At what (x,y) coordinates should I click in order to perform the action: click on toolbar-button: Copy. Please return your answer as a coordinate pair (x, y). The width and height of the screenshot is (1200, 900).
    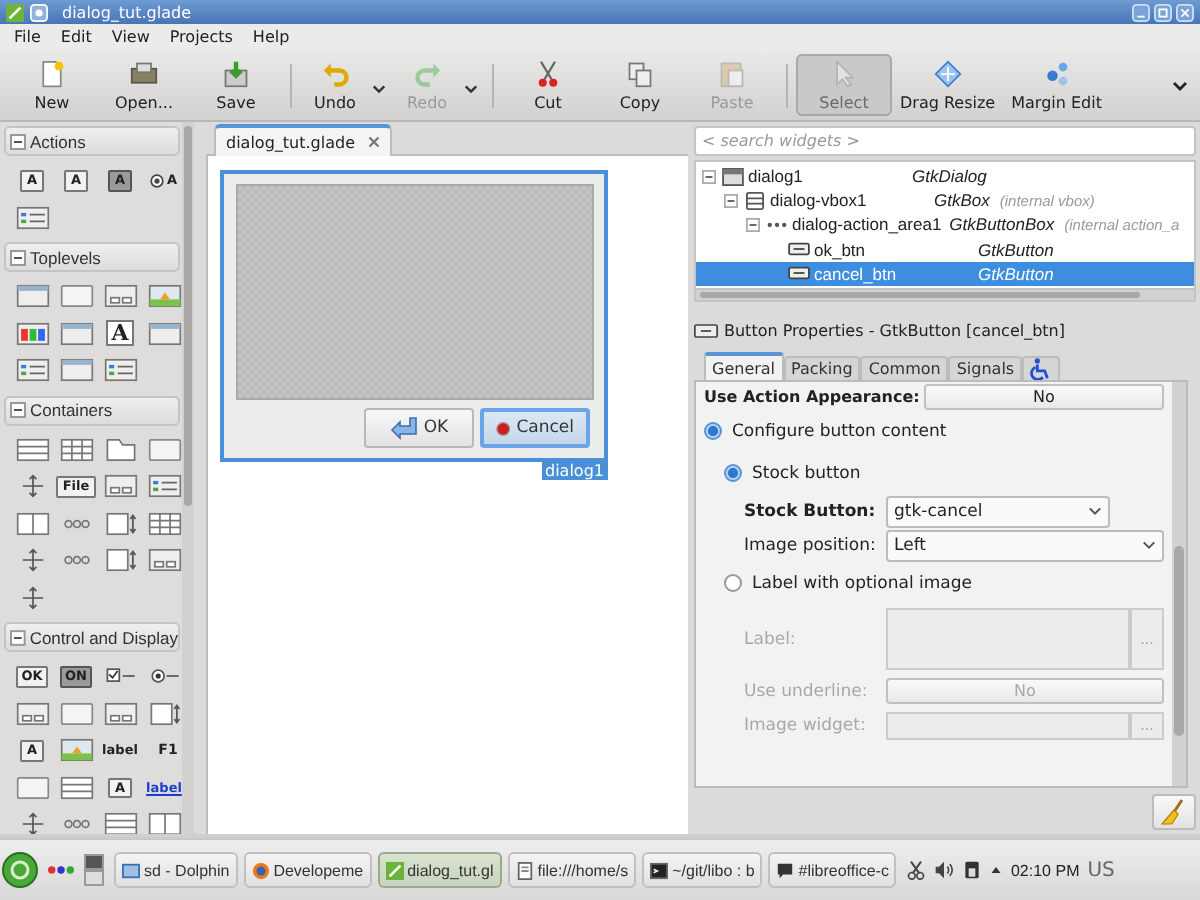
    Looking at the image, I should click on (640, 85).